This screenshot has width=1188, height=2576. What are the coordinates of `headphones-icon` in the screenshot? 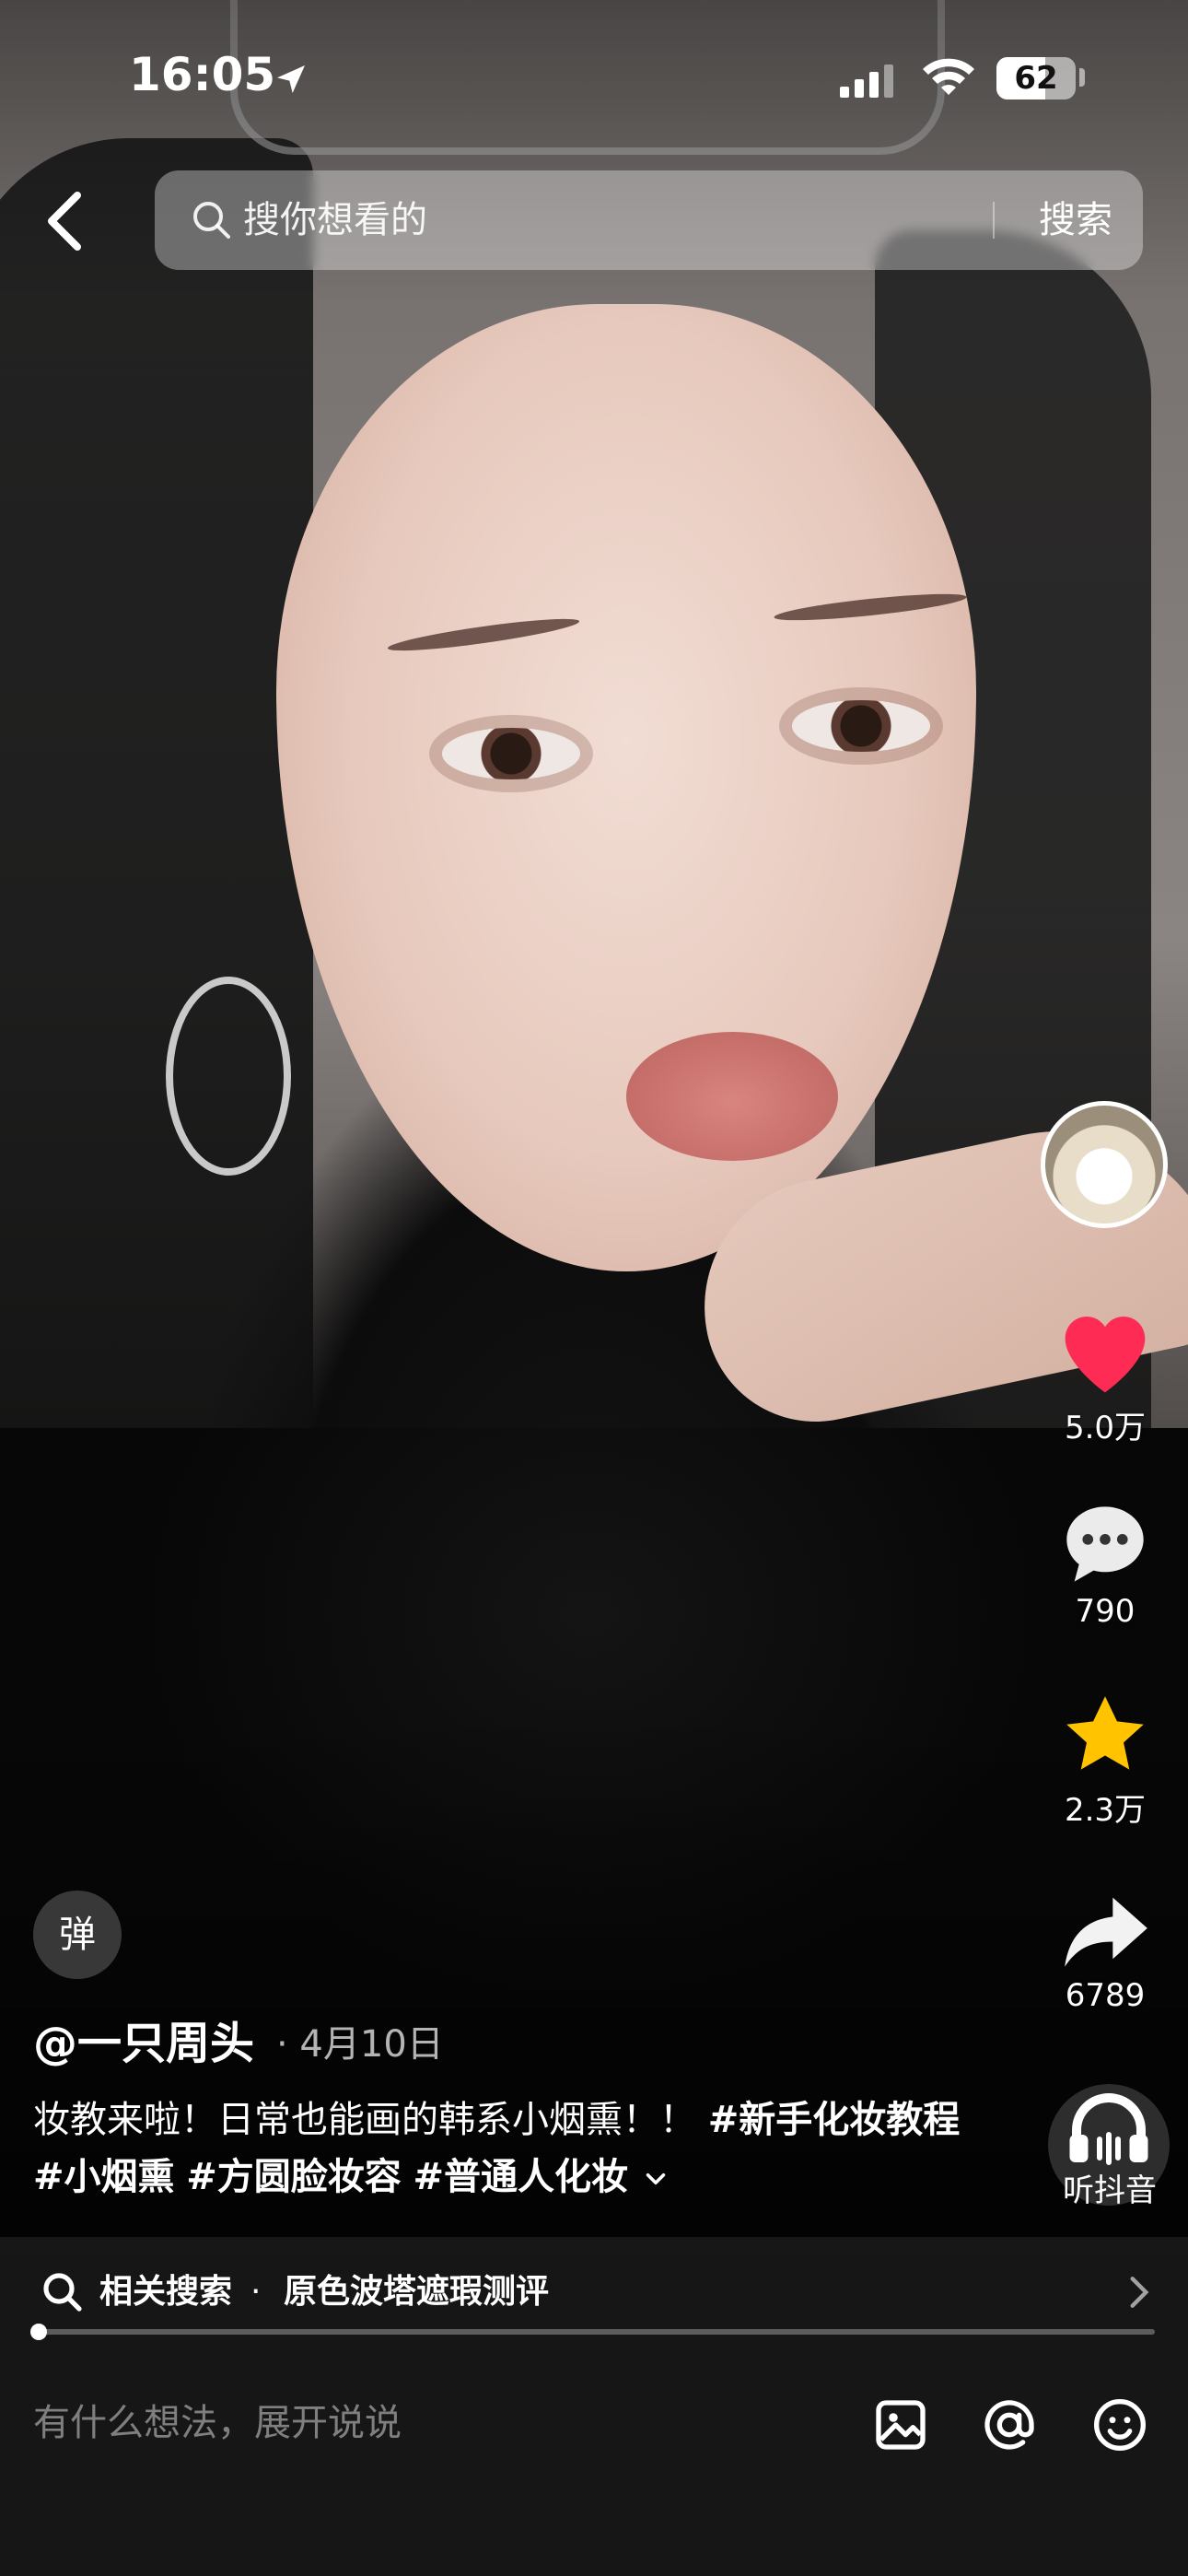 It's located at (1108, 2129).